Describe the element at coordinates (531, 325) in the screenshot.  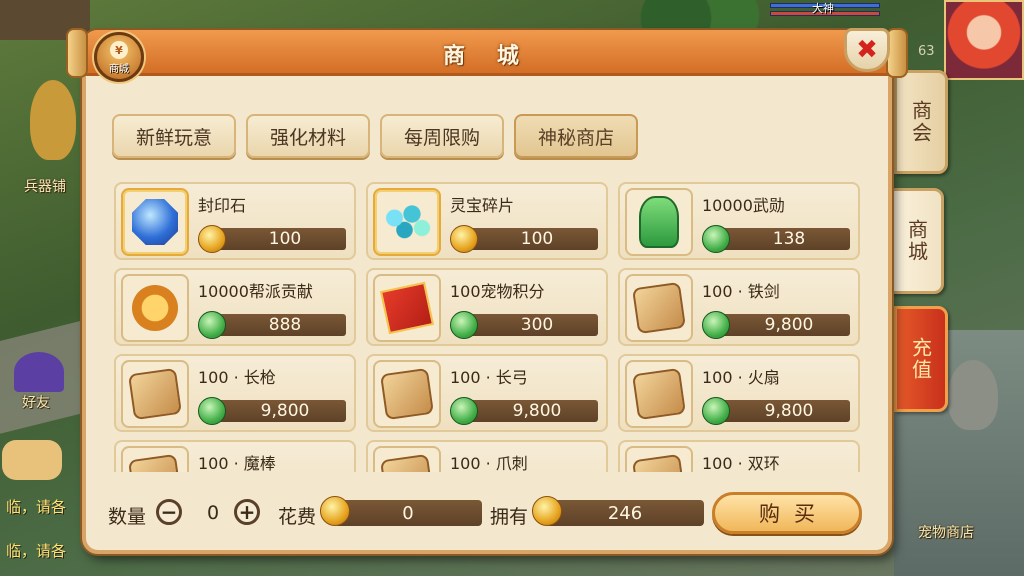
I see `item-price: 300` at that location.